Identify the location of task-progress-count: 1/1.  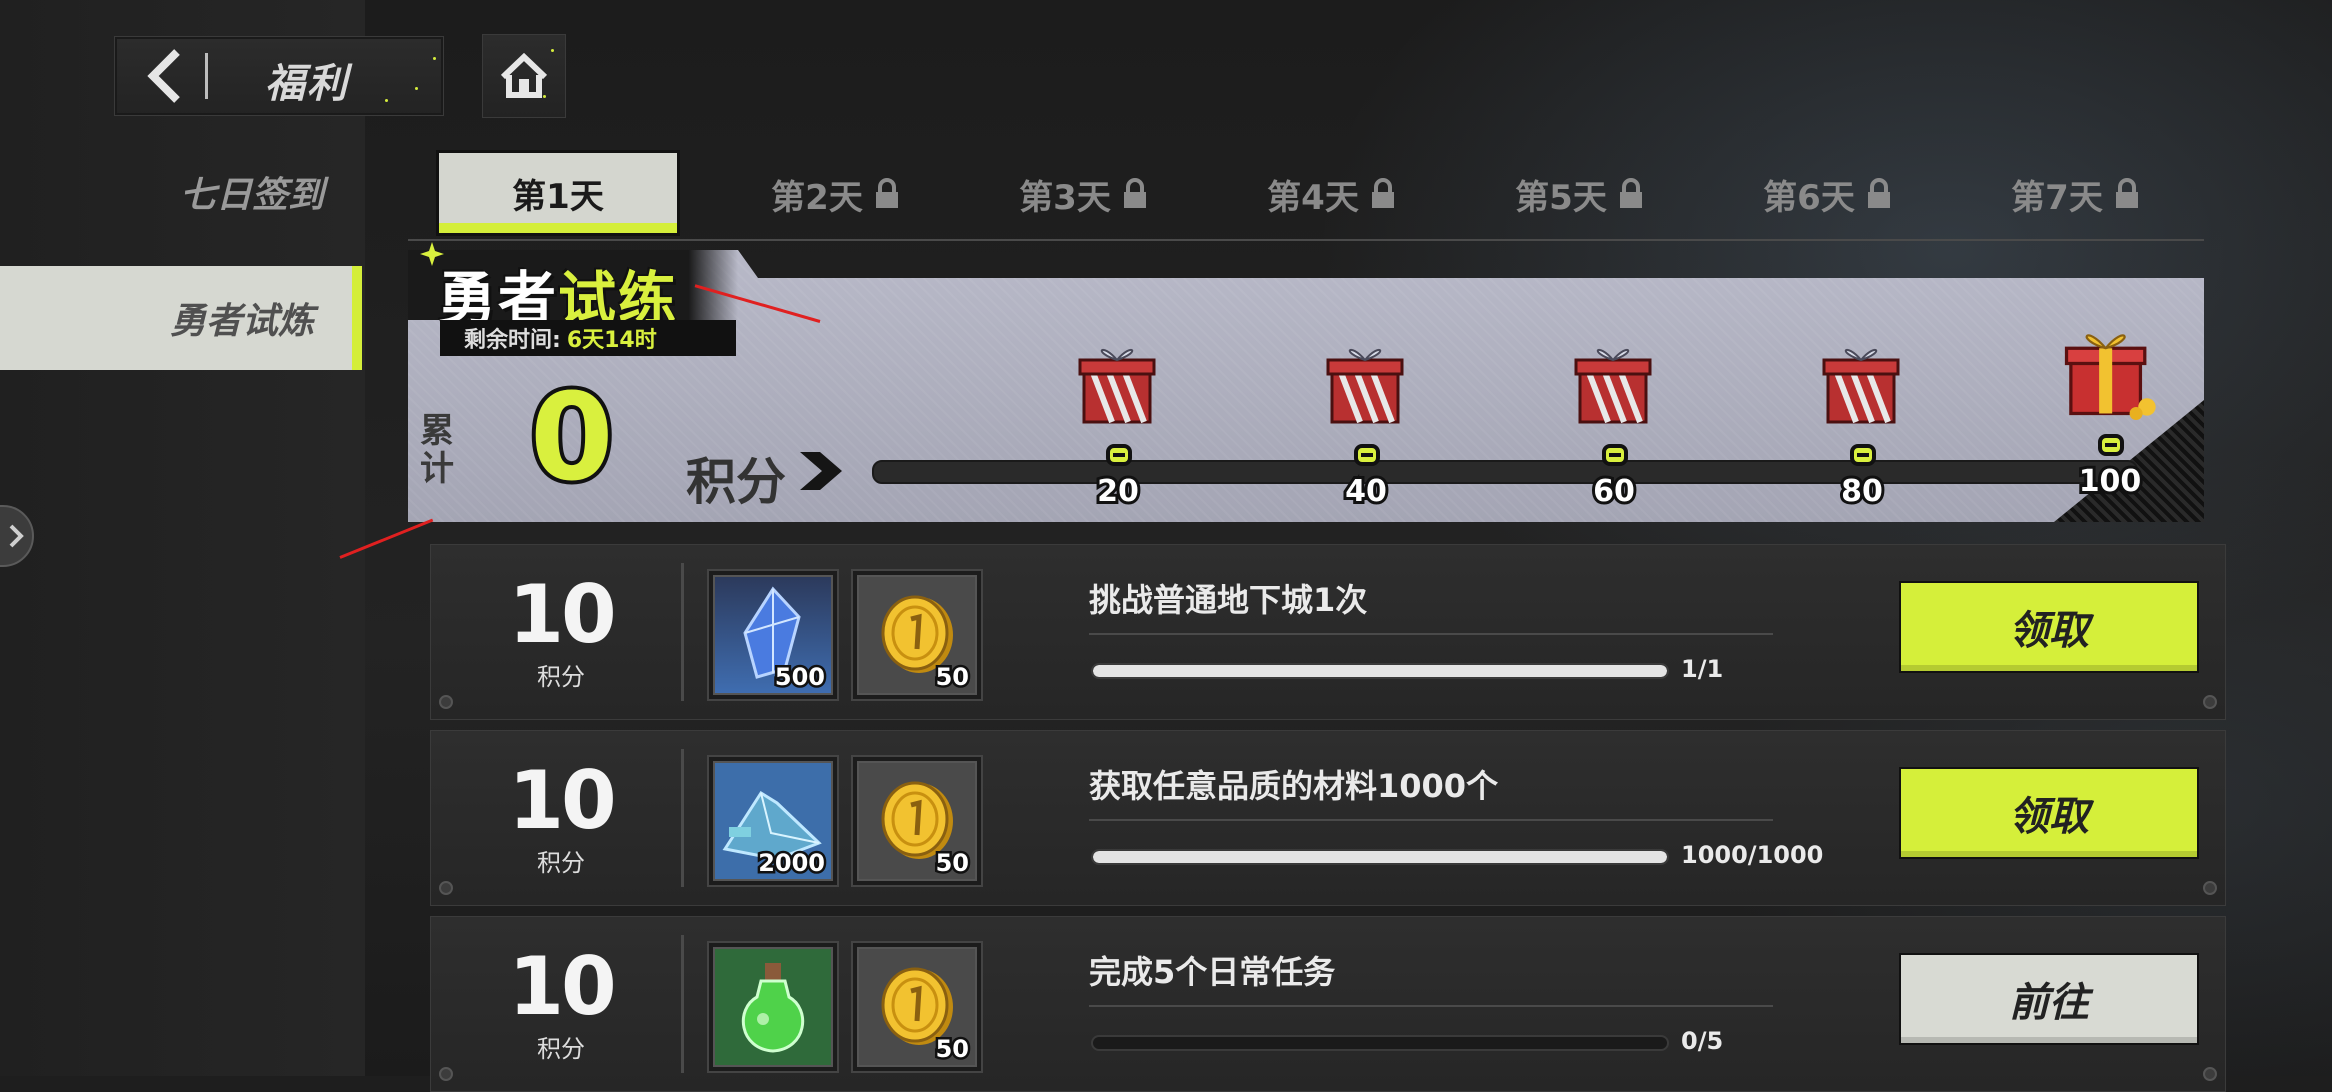
(1702, 669).